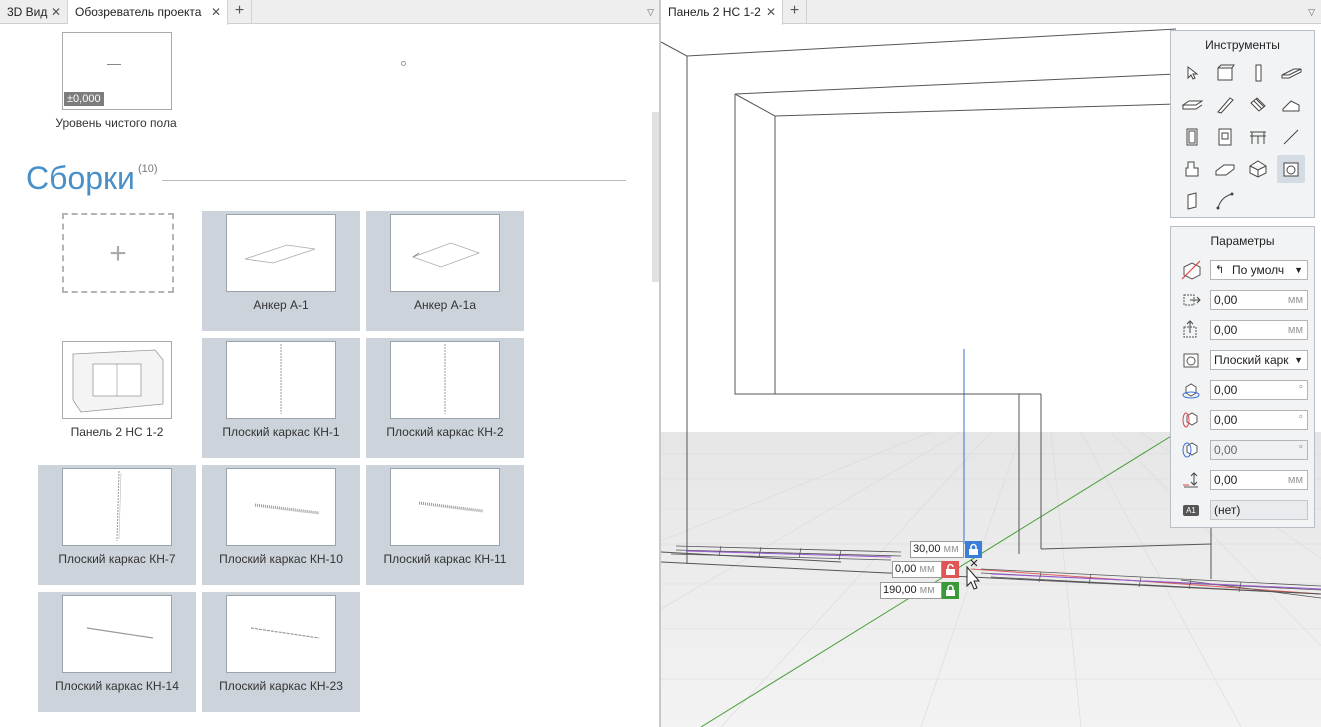  What do you see at coordinates (138, 12) in the screenshot?
I see `tab-project-browser-label: Обозреватель проекта` at bounding box center [138, 12].